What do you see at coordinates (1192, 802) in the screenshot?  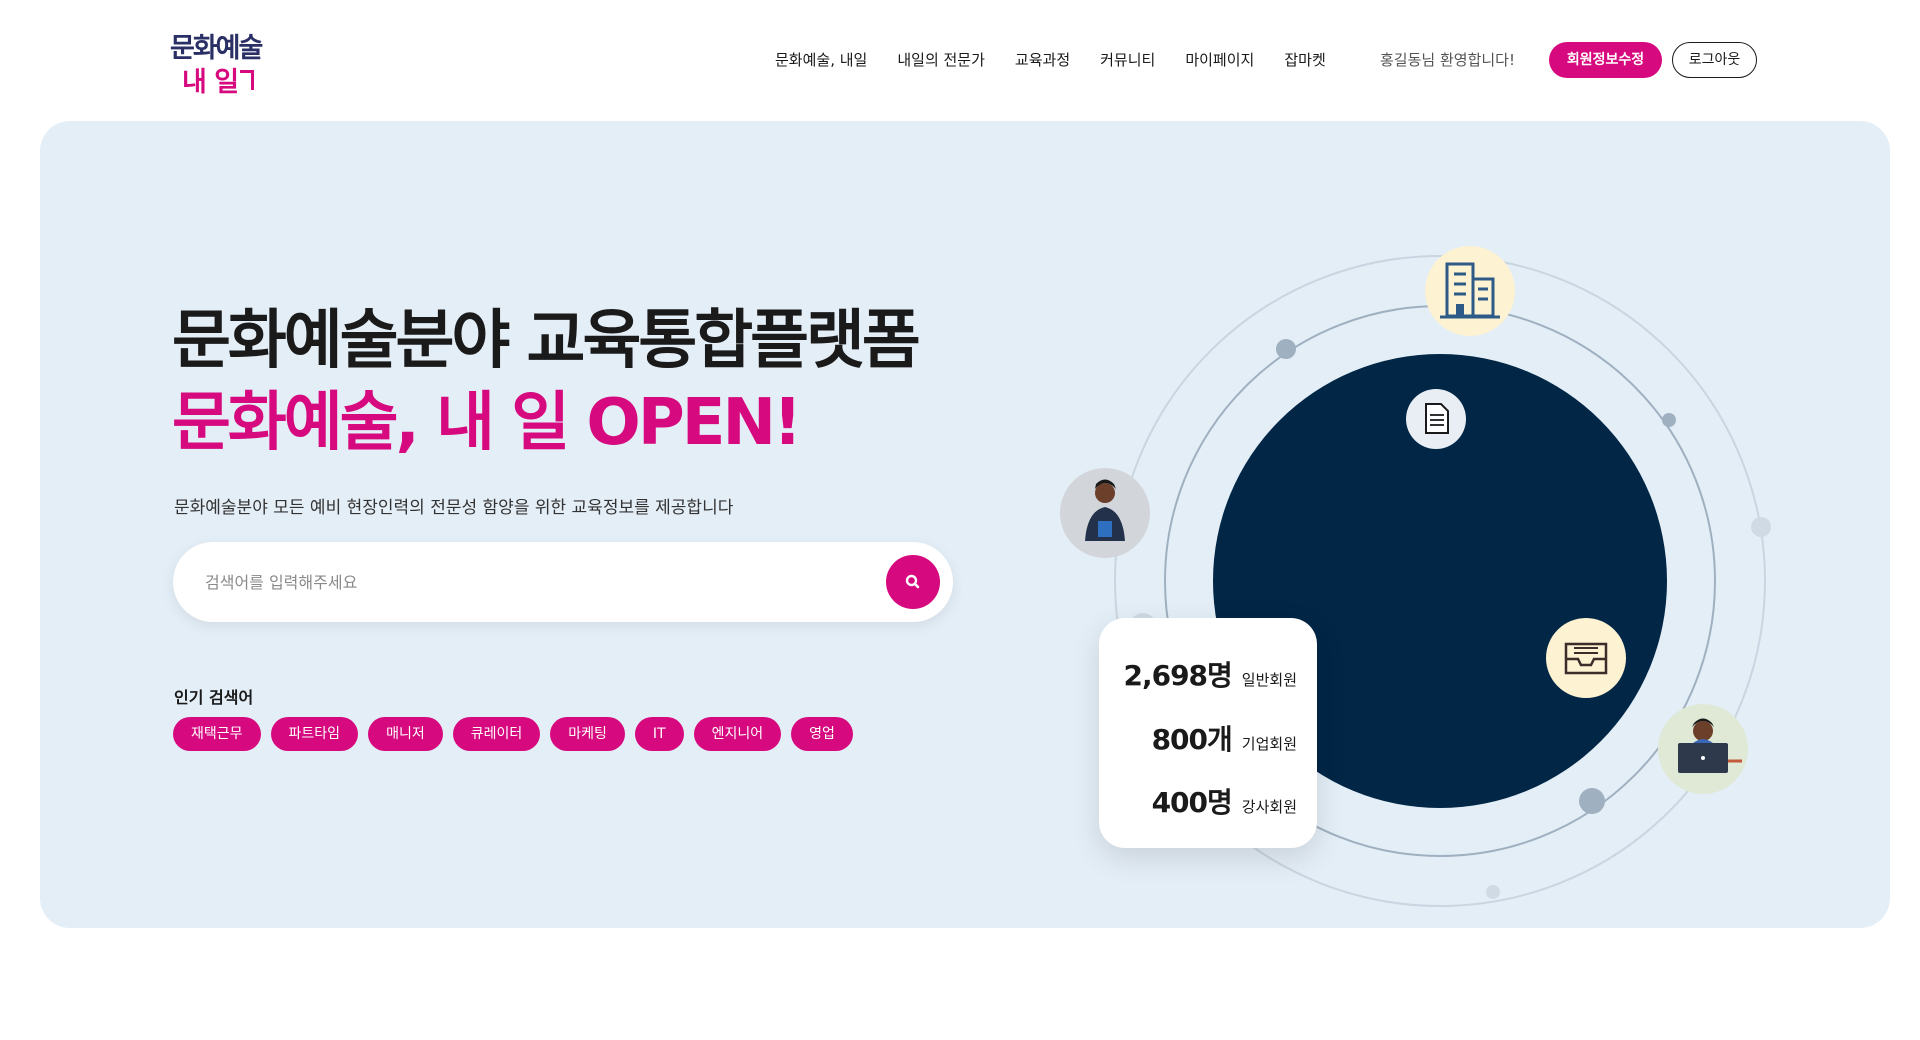 I see `stat-value: 400명` at bounding box center [1192, 802].